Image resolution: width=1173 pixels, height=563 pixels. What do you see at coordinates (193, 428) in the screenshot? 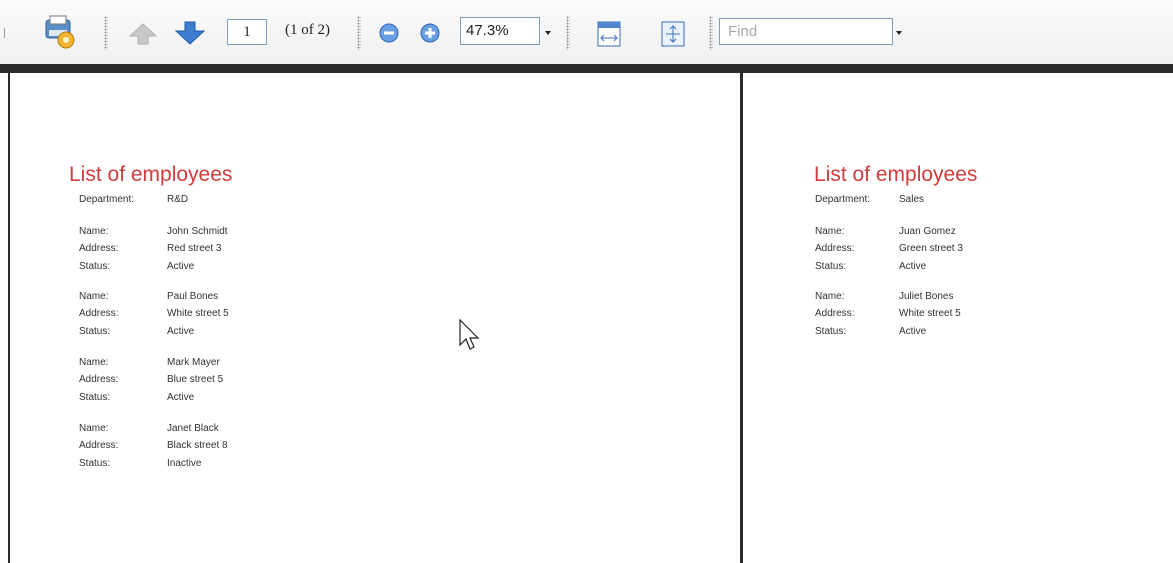
I see `employee-name: Janet Black` at bounding box center [193, 428].